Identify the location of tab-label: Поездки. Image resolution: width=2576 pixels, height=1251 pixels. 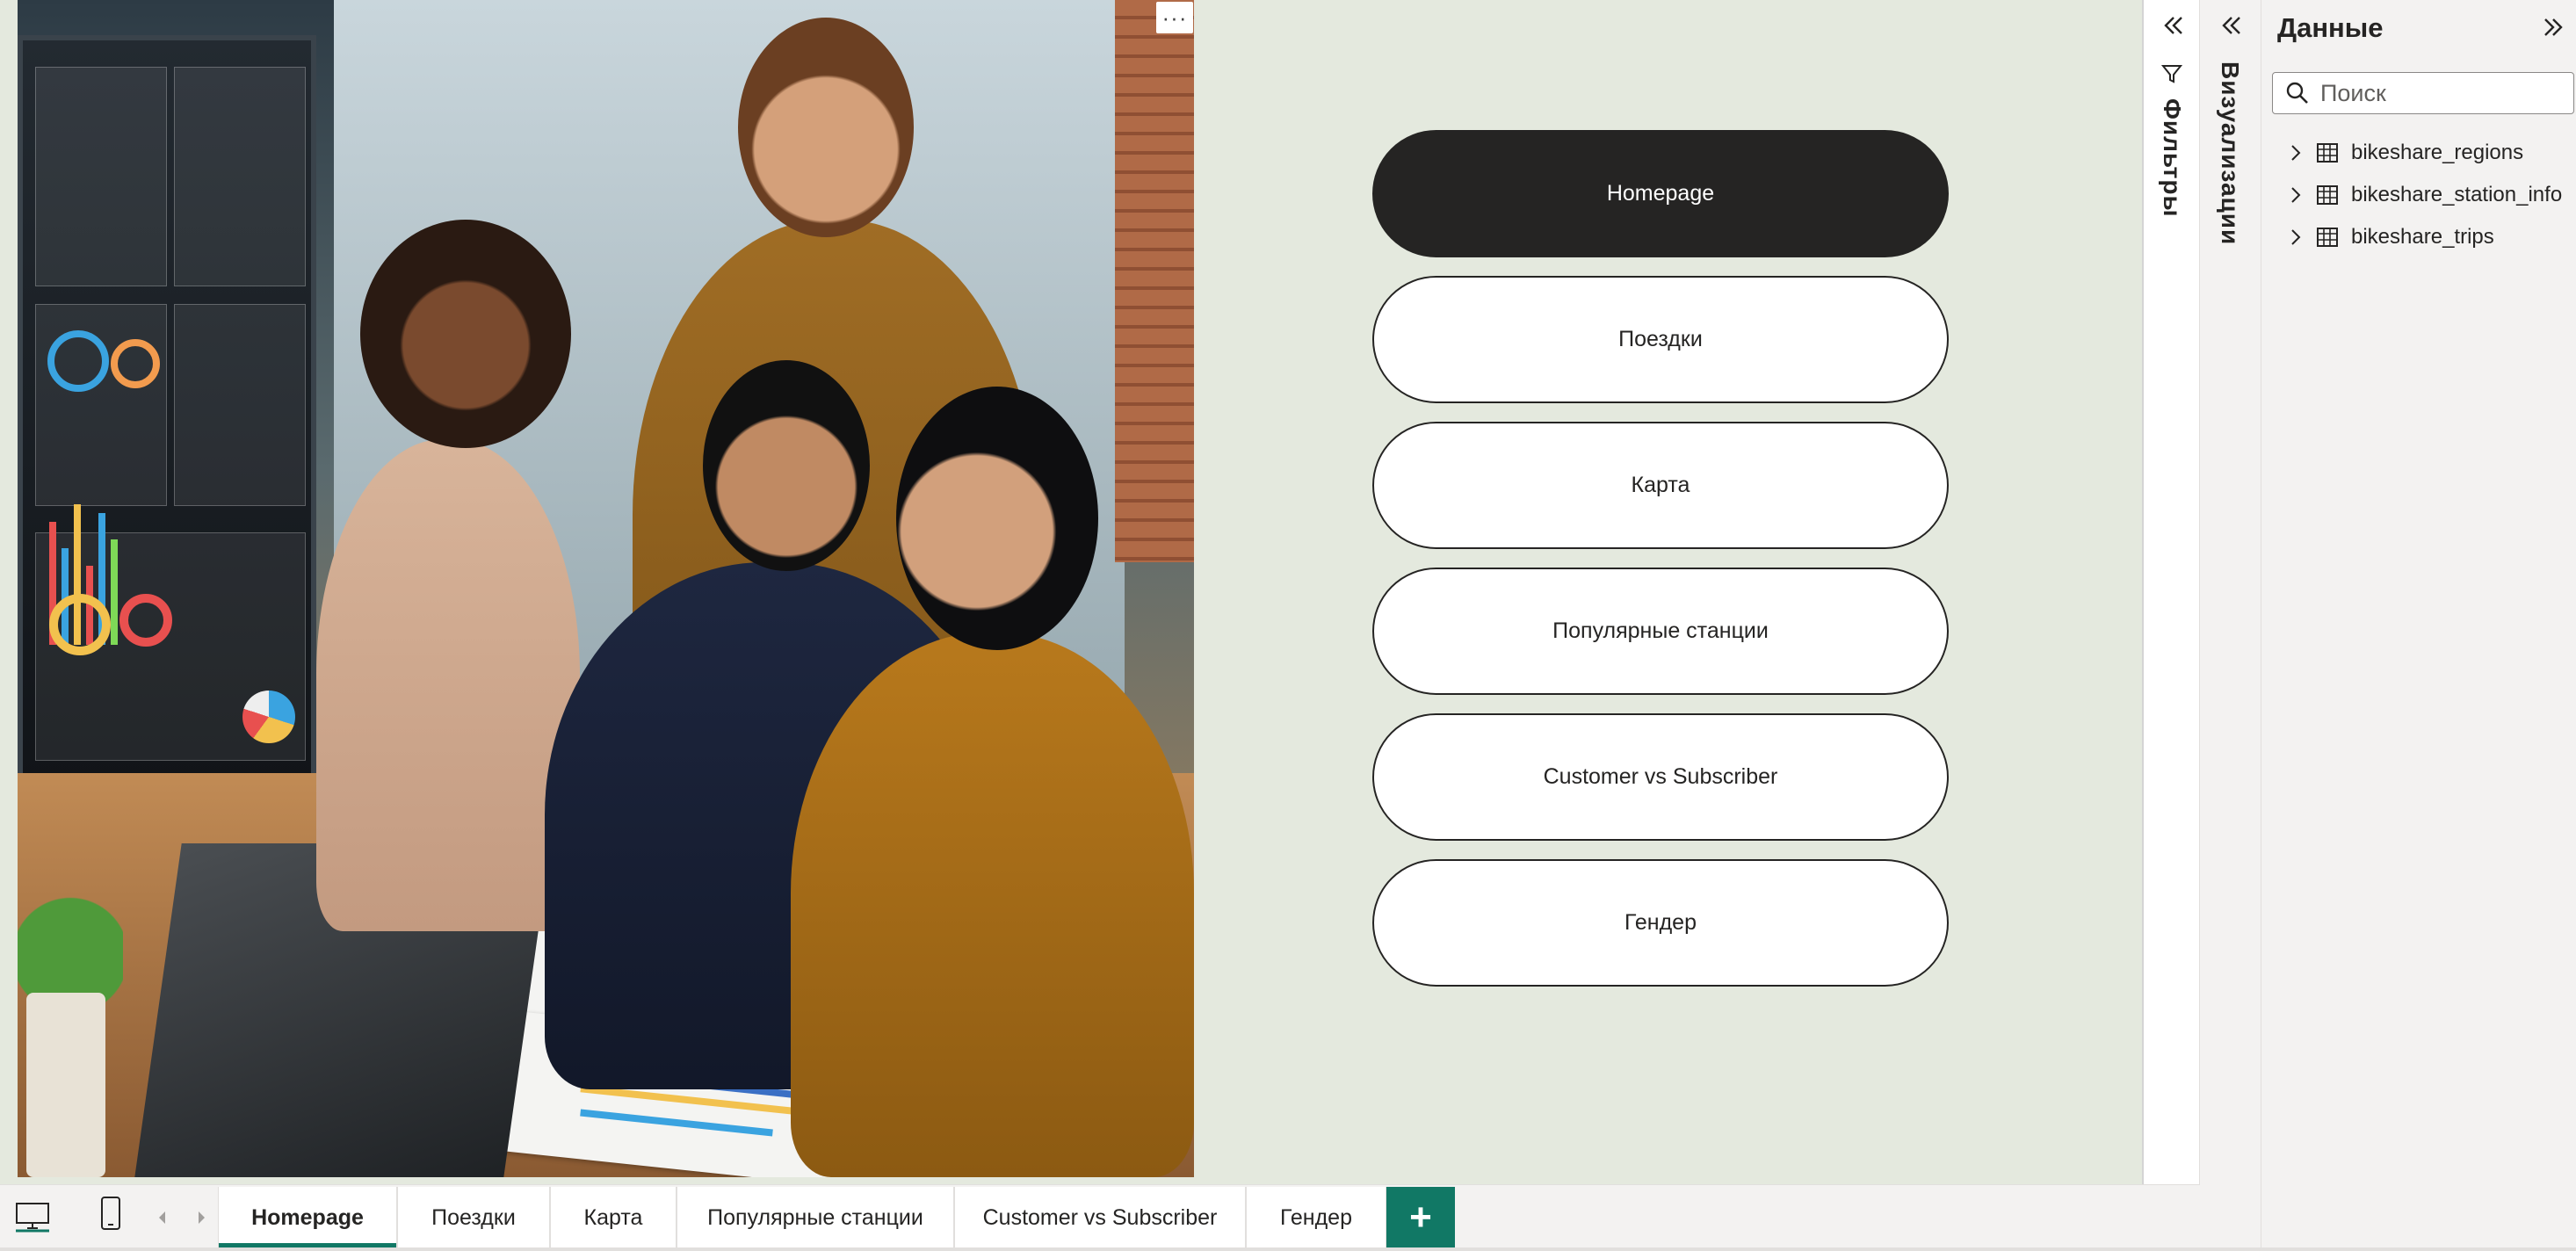
(473, 1217).